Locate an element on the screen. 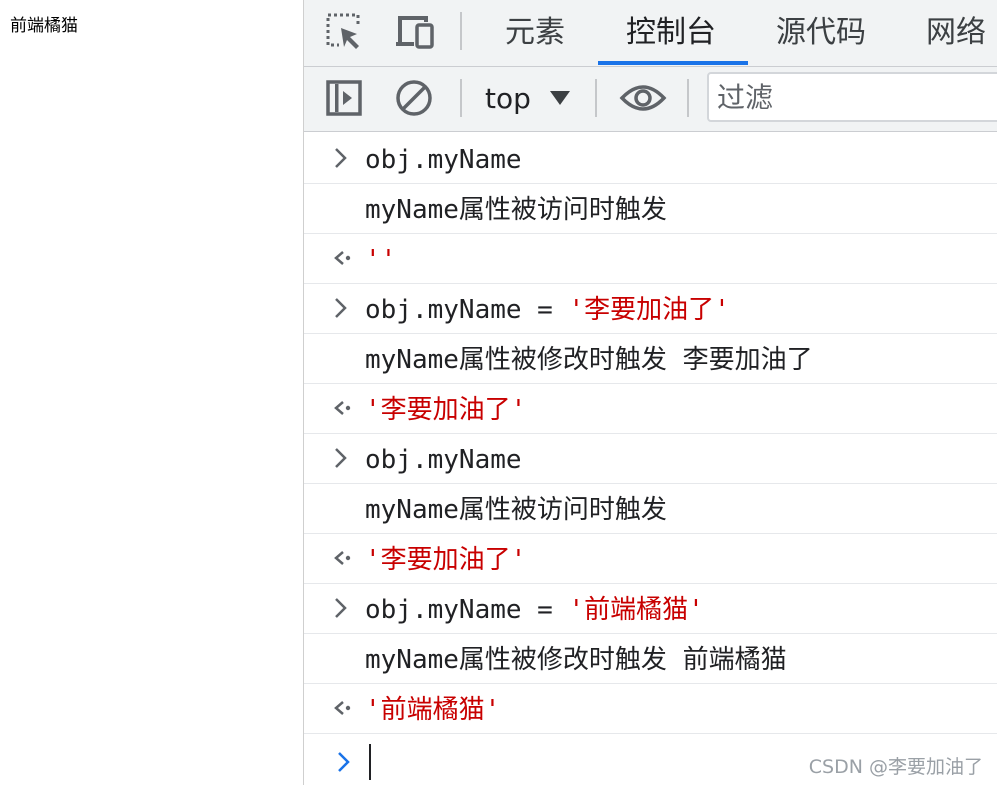 This screenshot has height=785, width=997. input-string: '李要加油了' is located at coordinates (649, 310).